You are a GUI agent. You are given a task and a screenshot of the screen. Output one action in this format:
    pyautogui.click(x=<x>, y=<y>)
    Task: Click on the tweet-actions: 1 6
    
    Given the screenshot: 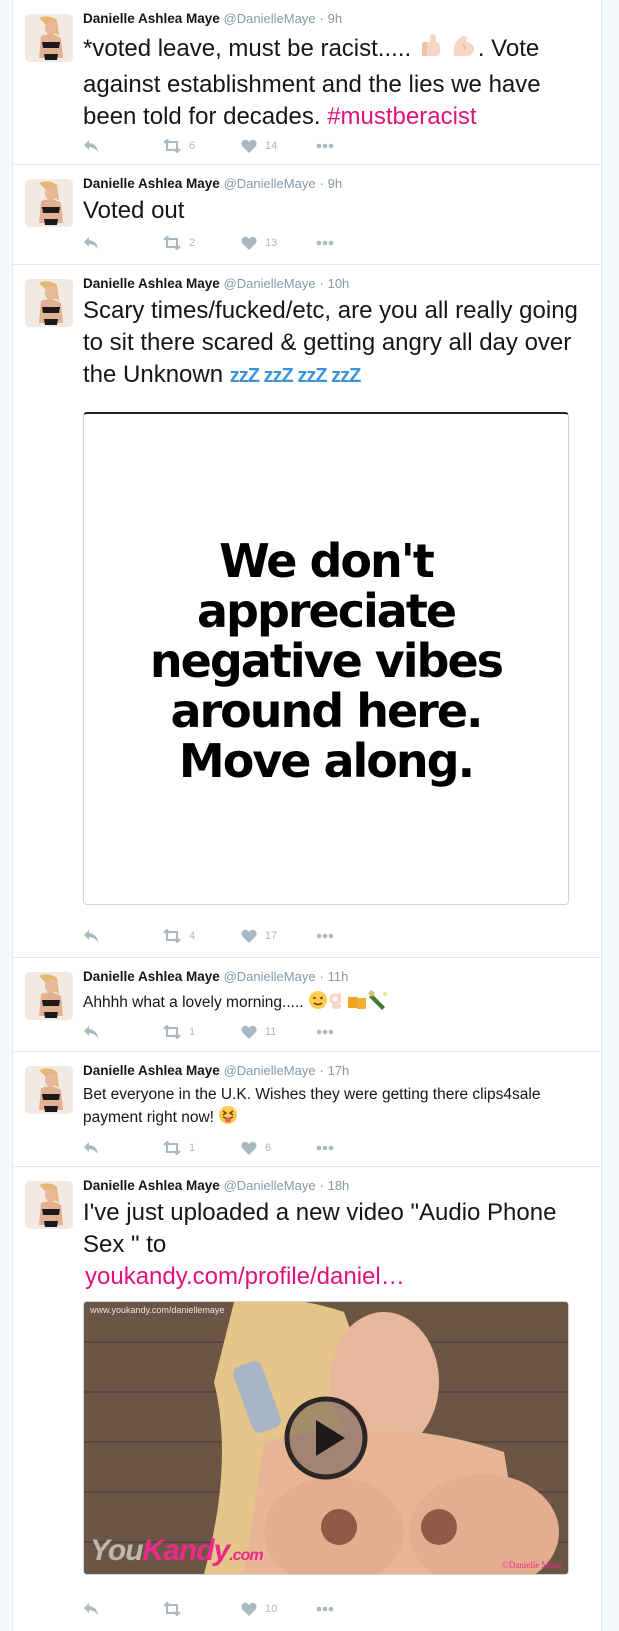 What is the action you would take?
    pyautogui.click(x=233, y=1148)
    